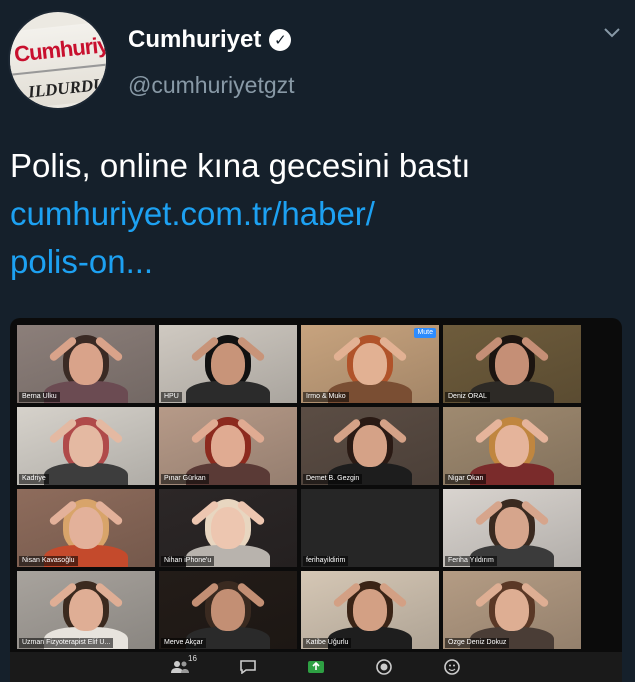  What do you see at coordinates (183, 665) in the screenshot?
I see `participants-icon: 16` at bounding box center [183, 665].